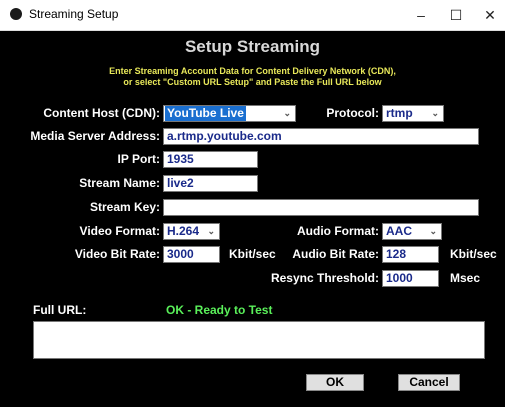  What do you see at coordinates (183, 231) in the screenshot?
I see `video-format-value: H.264` at bounding box center [183, 231].